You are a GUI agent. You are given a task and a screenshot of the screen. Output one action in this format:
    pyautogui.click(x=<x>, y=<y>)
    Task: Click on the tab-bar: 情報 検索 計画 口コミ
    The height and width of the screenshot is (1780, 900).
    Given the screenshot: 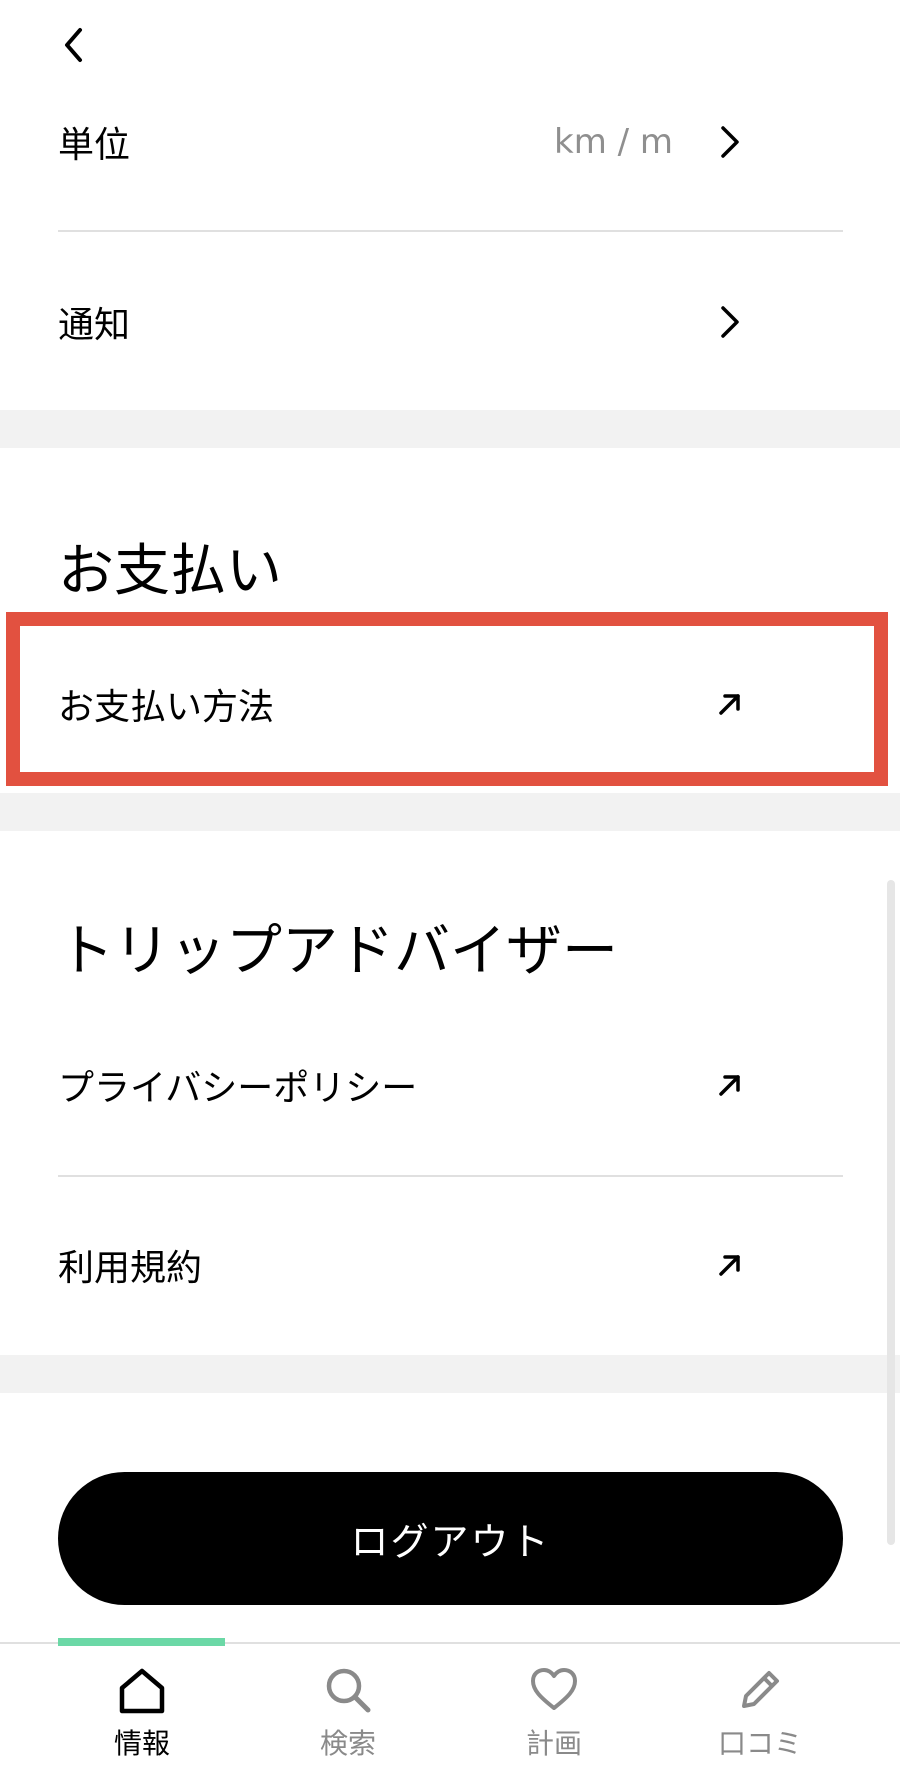 What is the action you would take?
    pyautogui.click(x=450, y=1709)
    